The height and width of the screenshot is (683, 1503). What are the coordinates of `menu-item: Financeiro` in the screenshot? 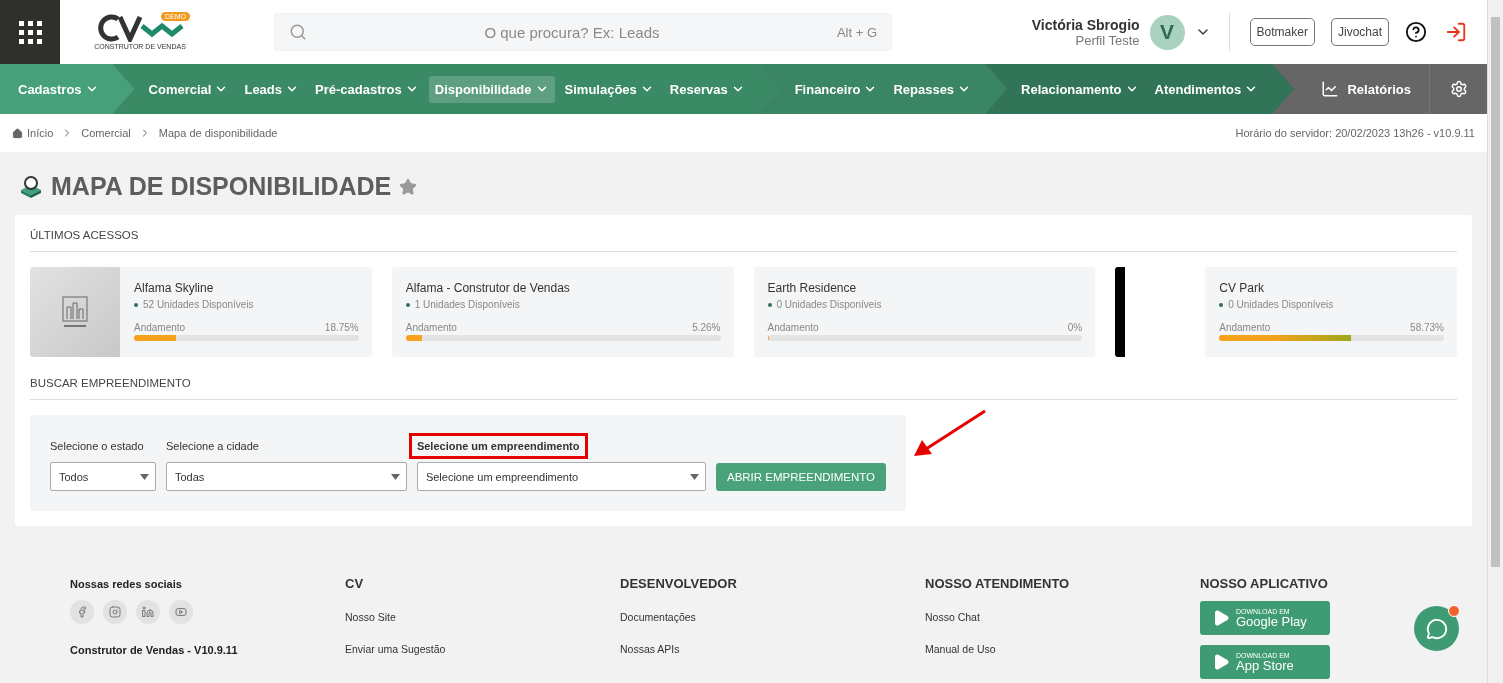 It's located at (836, 89).